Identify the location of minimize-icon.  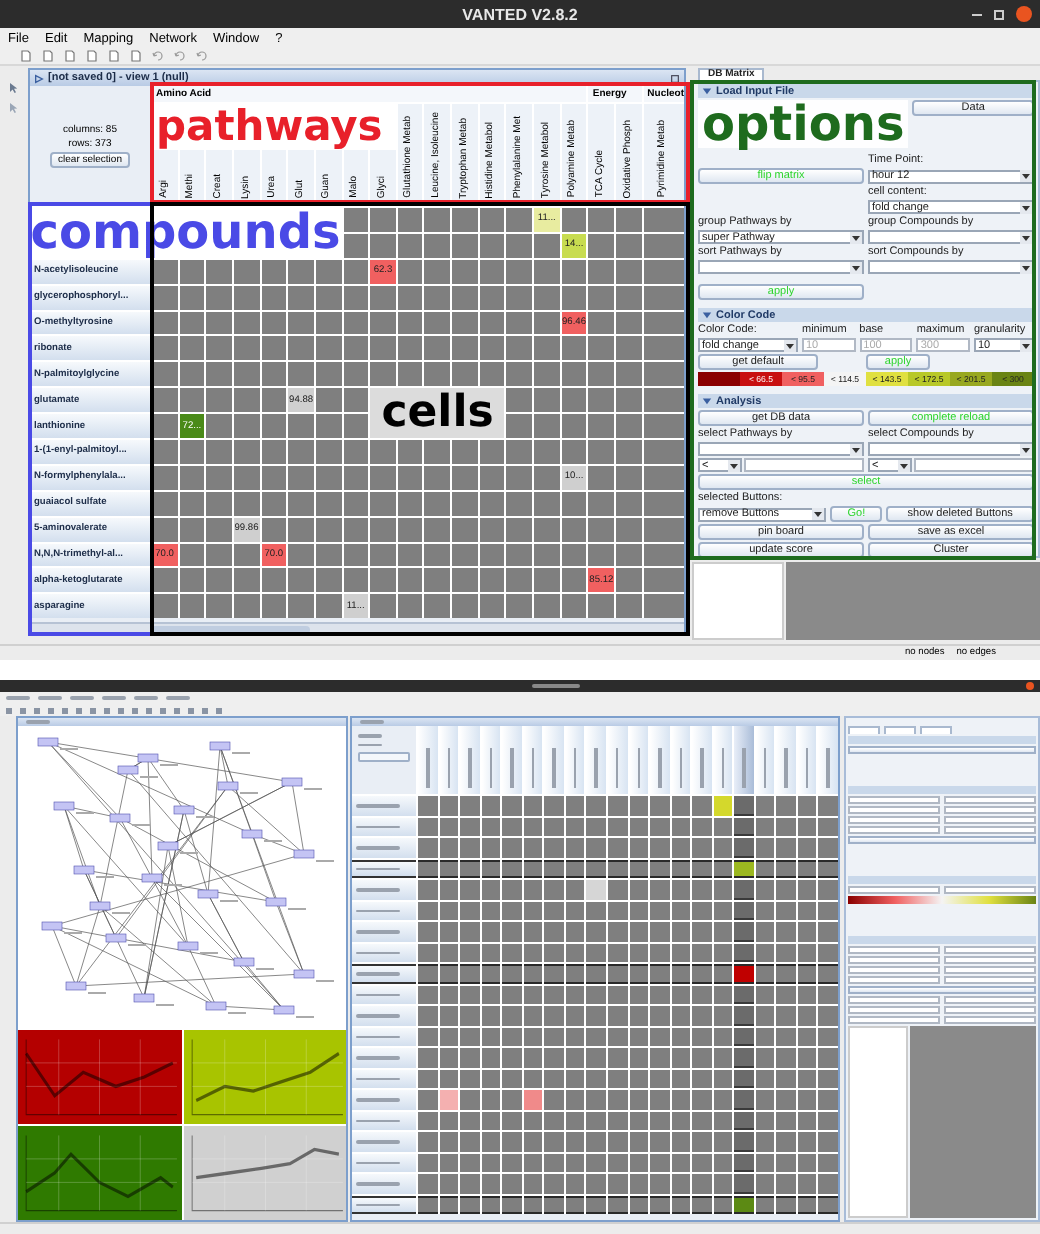
(977, 14).